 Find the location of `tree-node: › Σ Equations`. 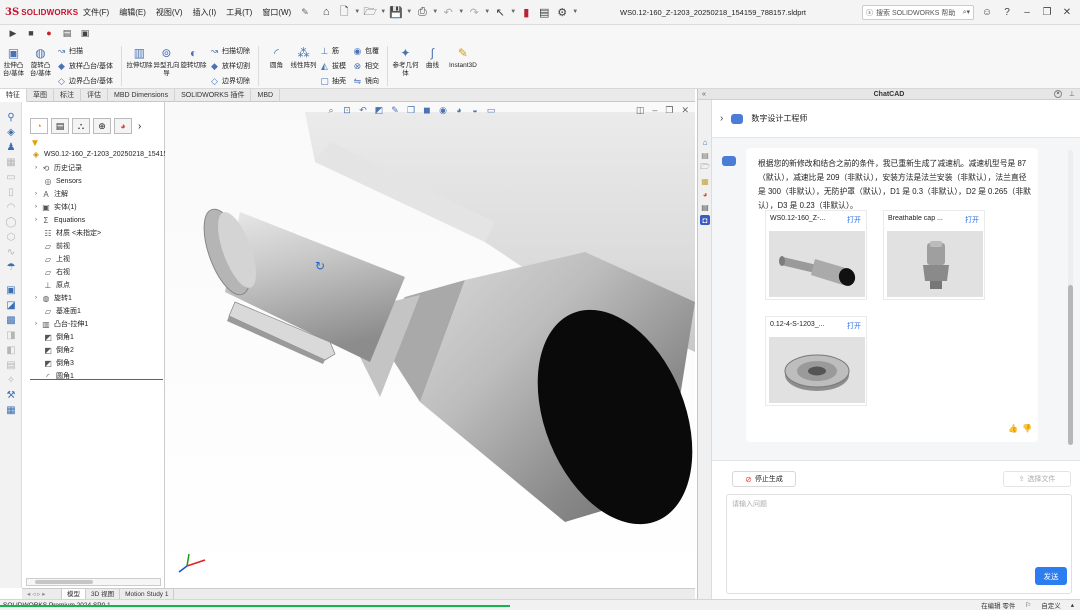

tree-node: › Σ Equations is located at coordinates (58, 220).